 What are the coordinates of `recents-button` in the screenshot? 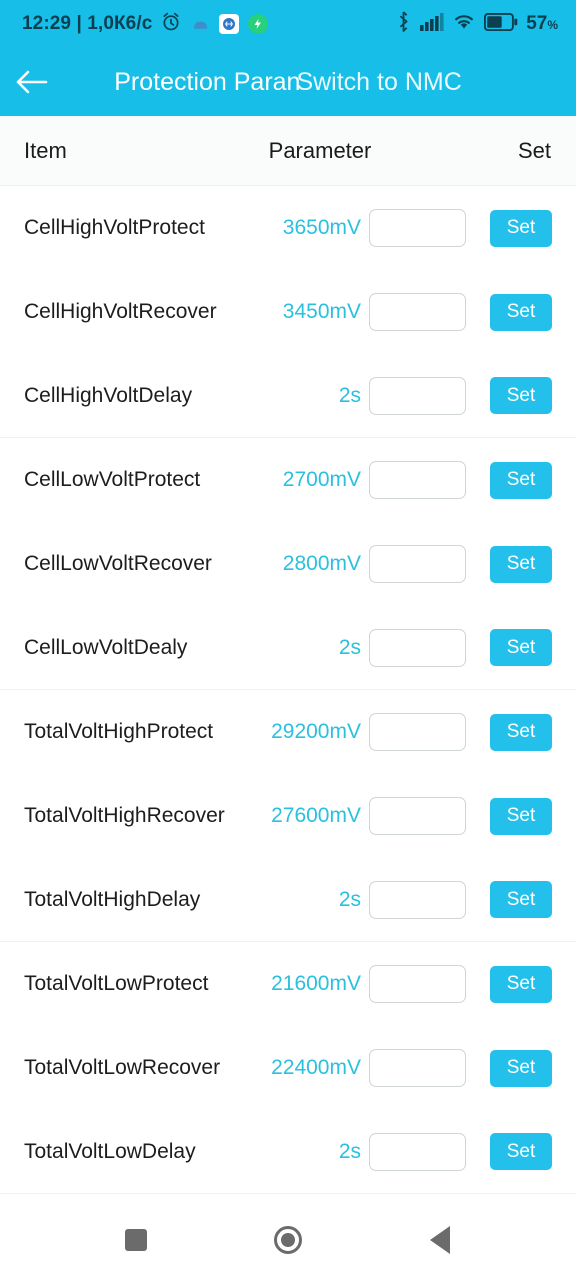 It's located at (136, 1240).